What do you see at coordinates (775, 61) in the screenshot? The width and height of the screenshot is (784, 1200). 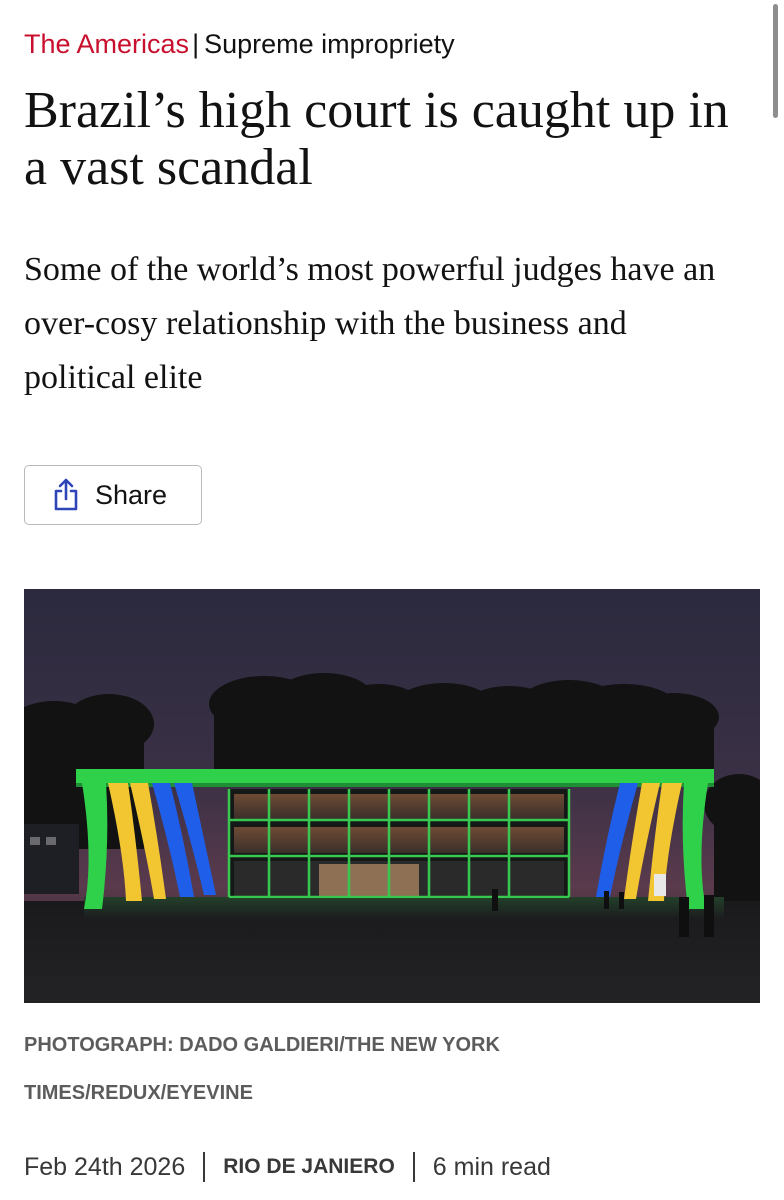 I see `page-scrollbar` at bounding box center [775, 61].